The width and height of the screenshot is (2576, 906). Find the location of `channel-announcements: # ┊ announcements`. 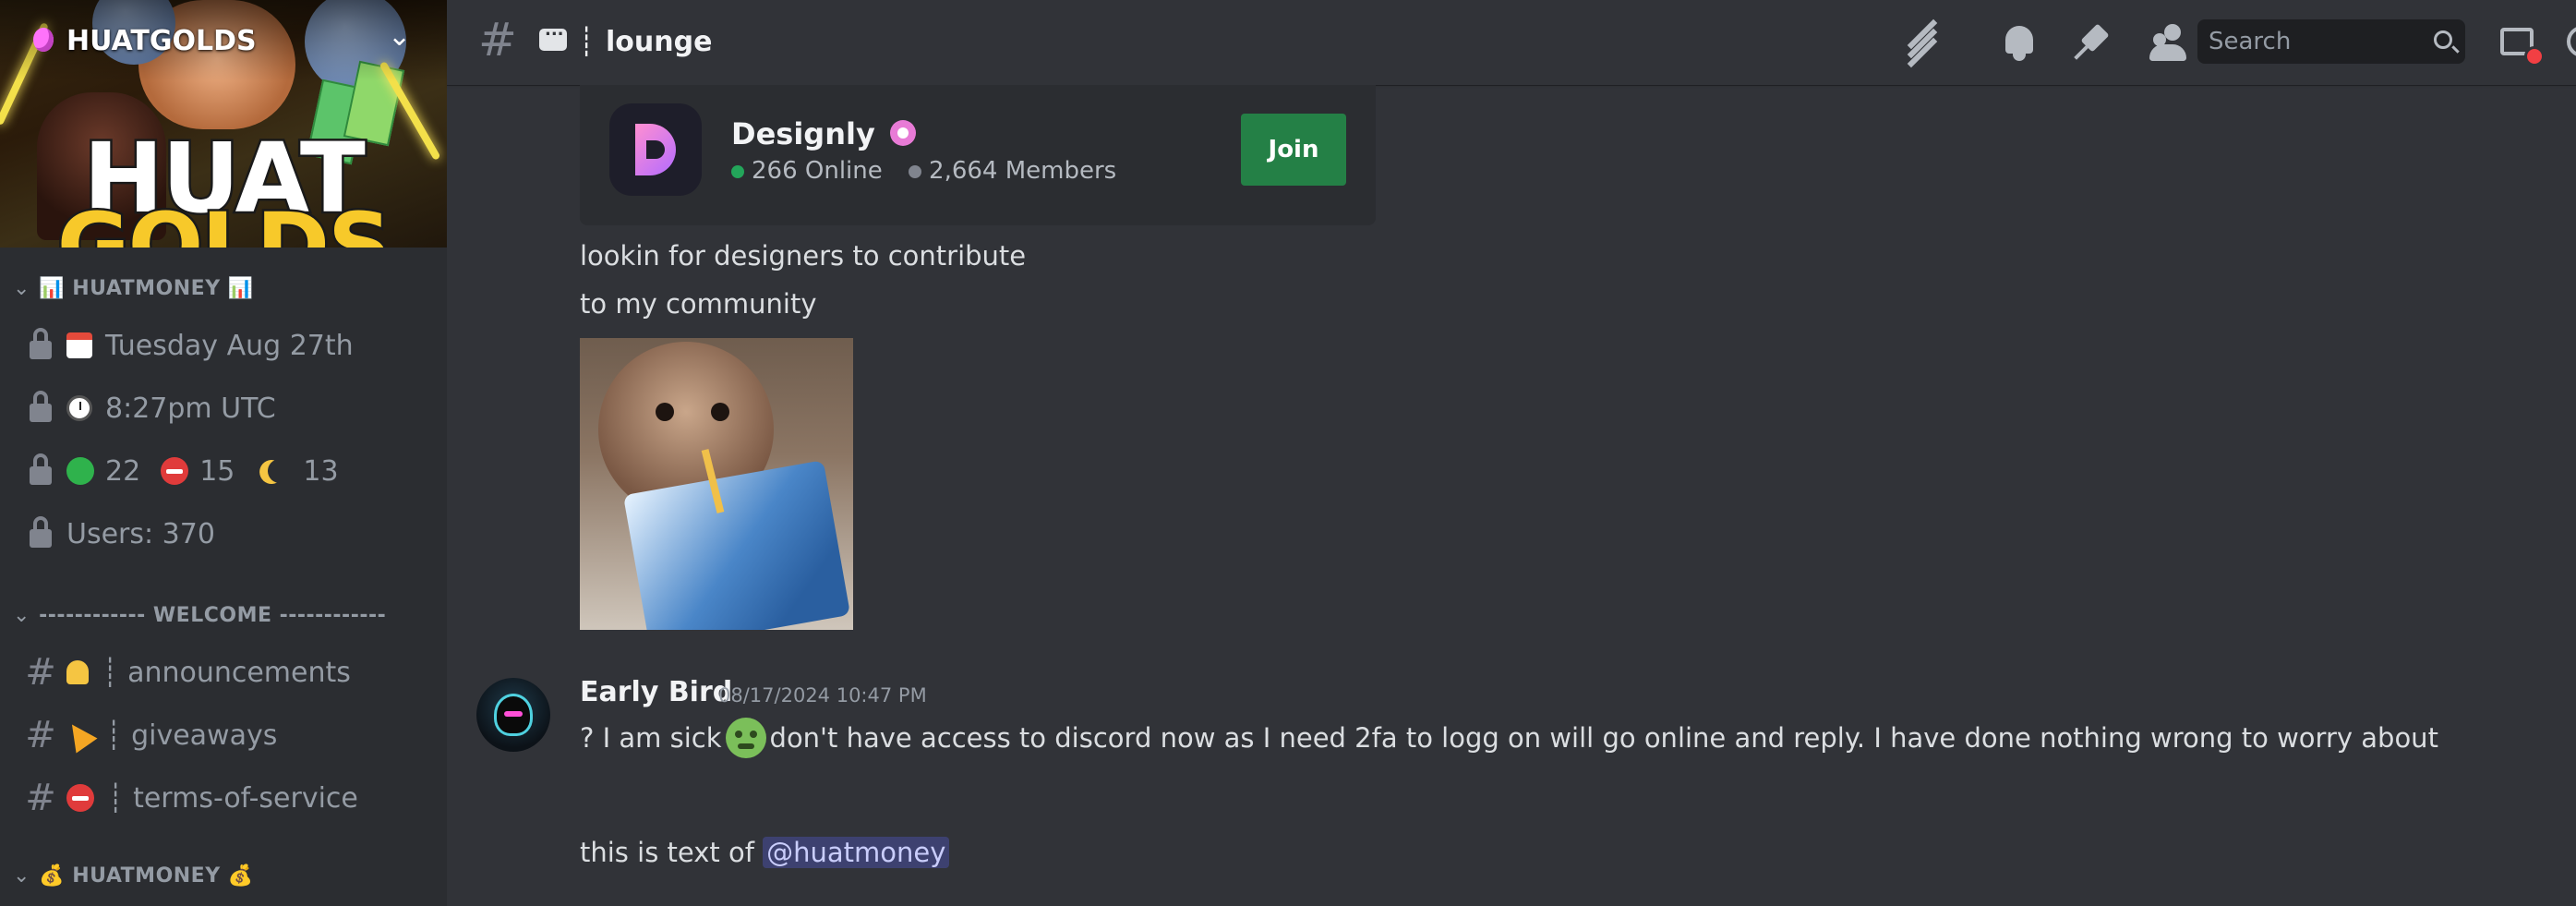

channel-announcements: # ┊ announcements is located at coordinates (228, 673).